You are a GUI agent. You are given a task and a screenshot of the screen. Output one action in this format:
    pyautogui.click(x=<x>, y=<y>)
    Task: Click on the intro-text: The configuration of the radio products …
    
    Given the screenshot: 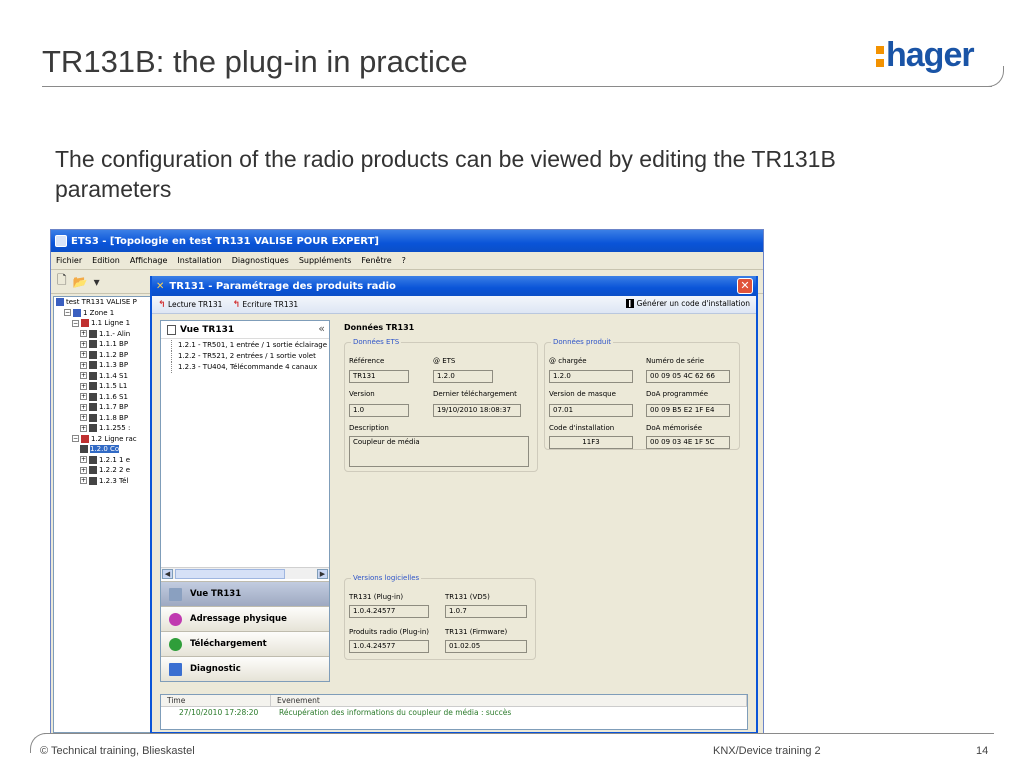 What is the action you would take?
    pyautogui.click(x=445, y=174)
    